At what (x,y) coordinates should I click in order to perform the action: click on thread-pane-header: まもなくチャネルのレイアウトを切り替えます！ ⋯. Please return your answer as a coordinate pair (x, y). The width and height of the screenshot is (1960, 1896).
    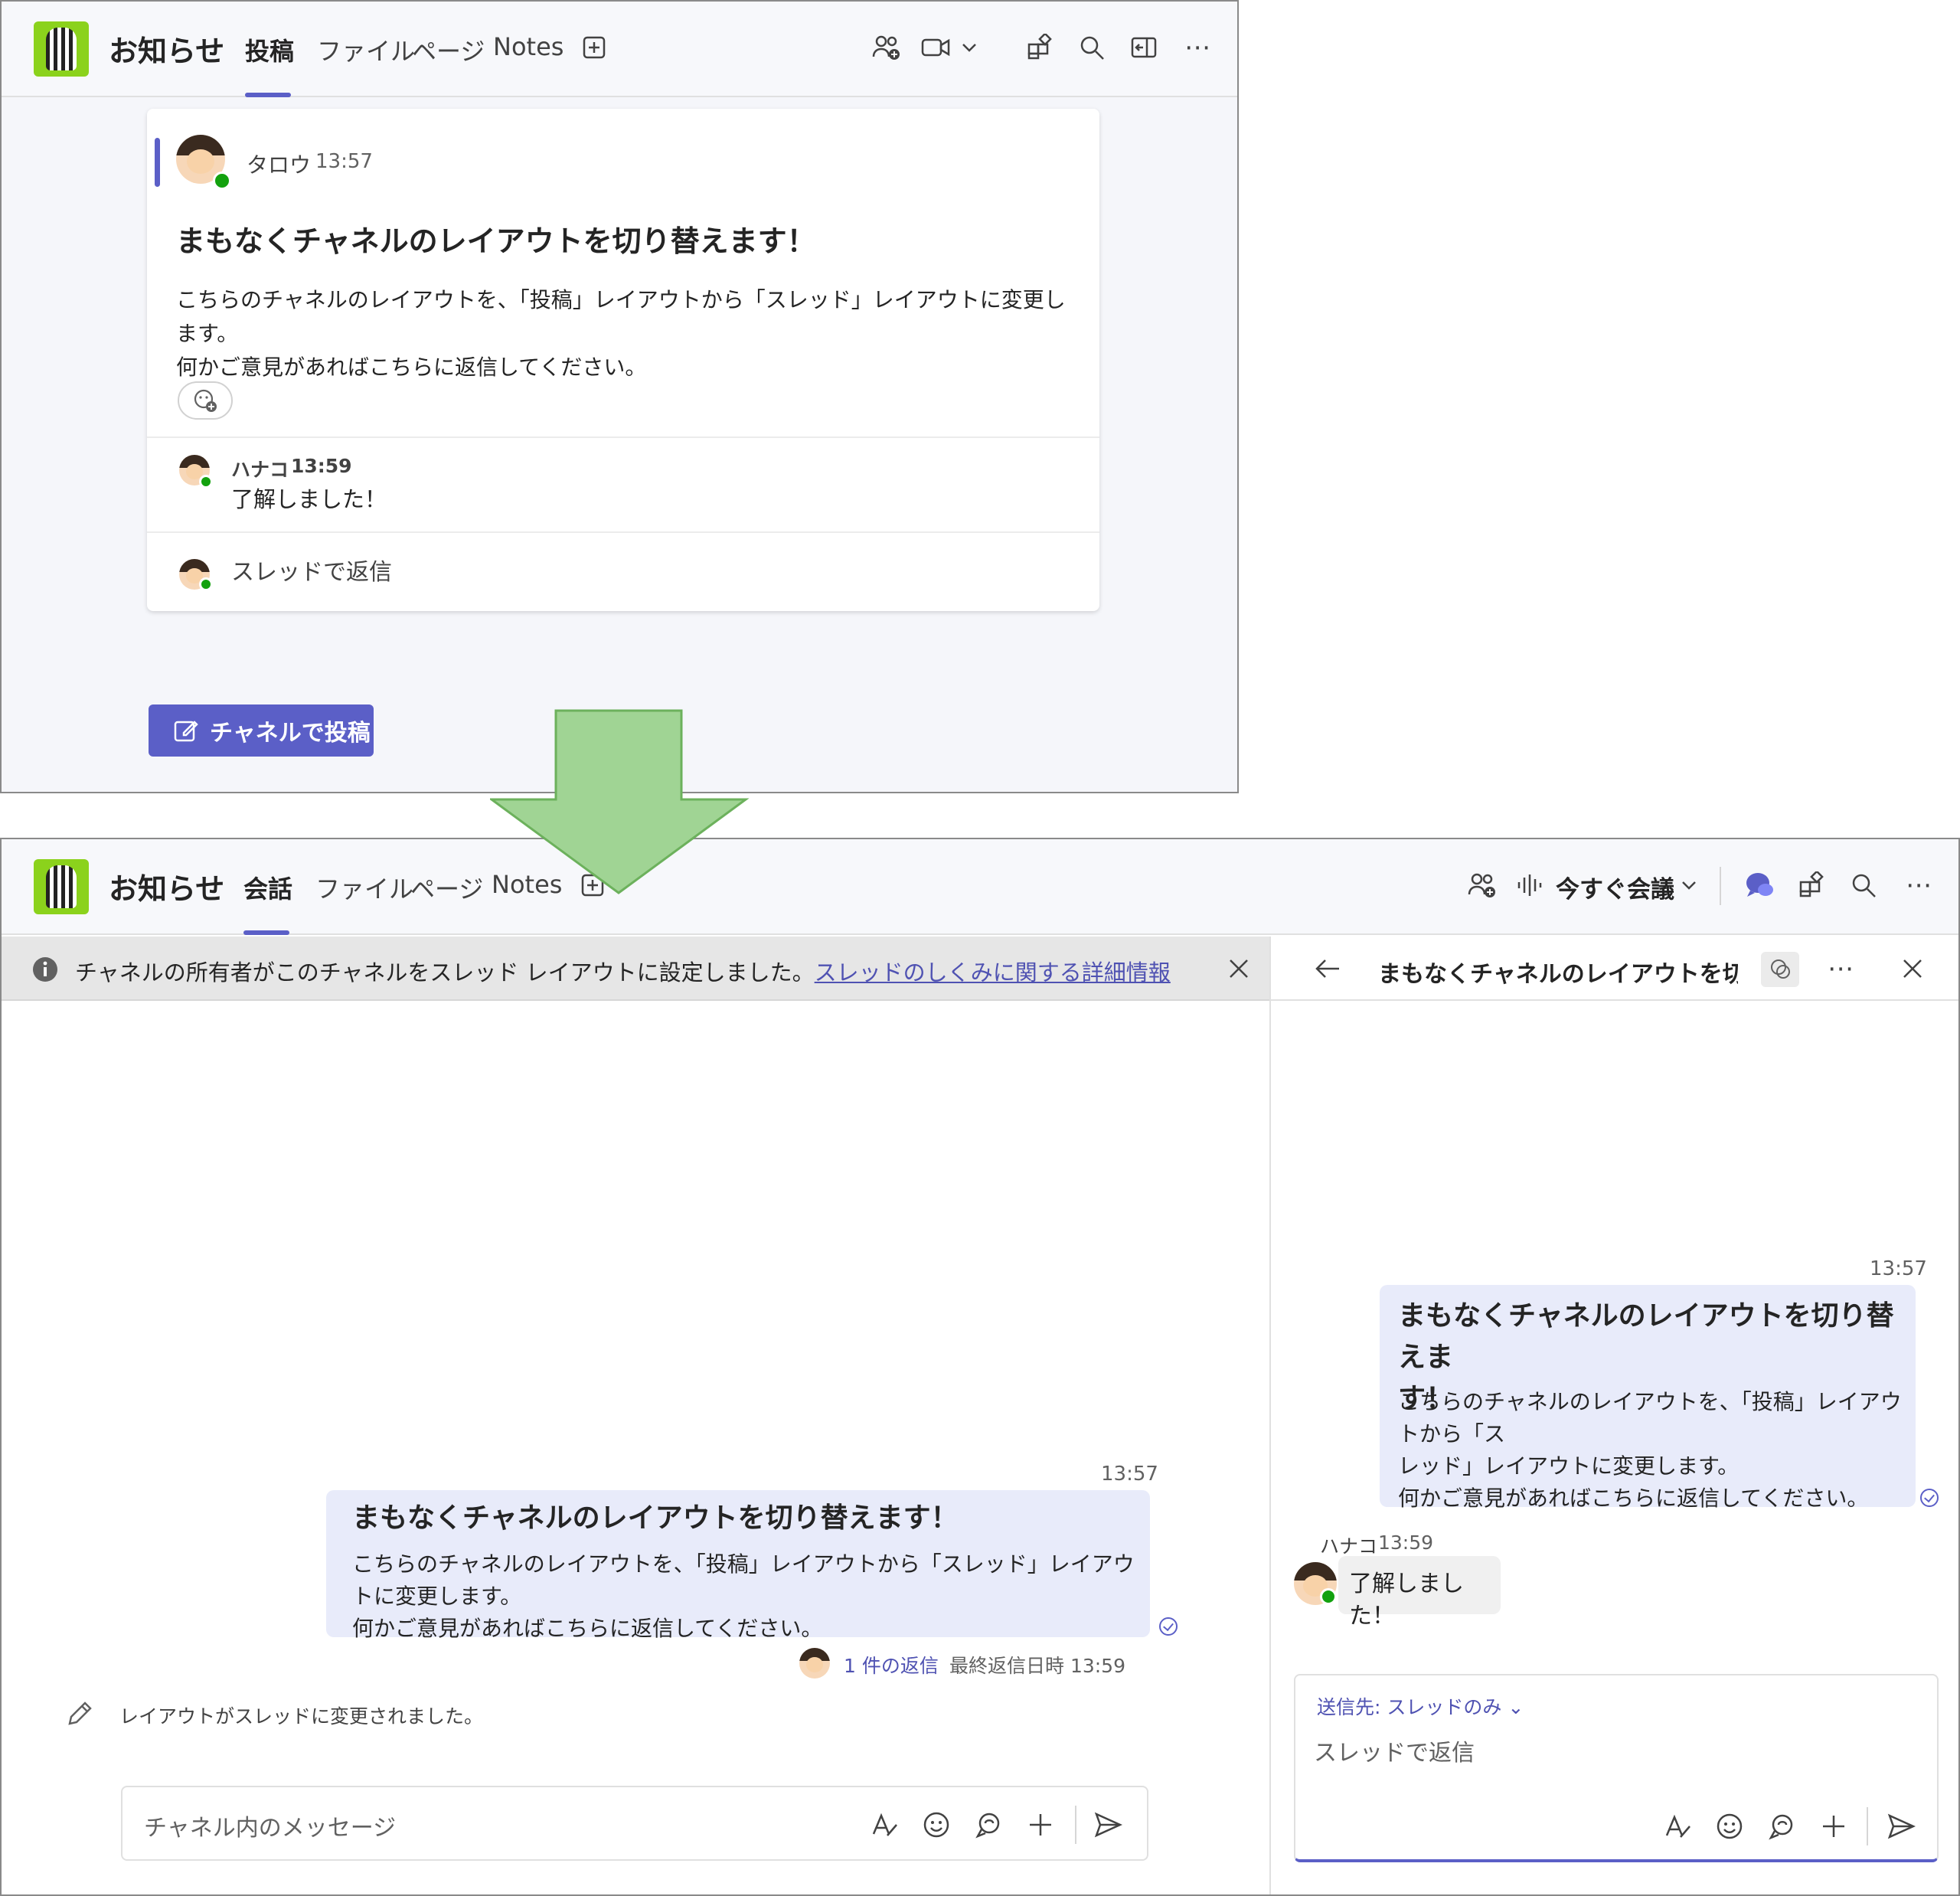
    Looking at the image, I should click on (1614, 969).